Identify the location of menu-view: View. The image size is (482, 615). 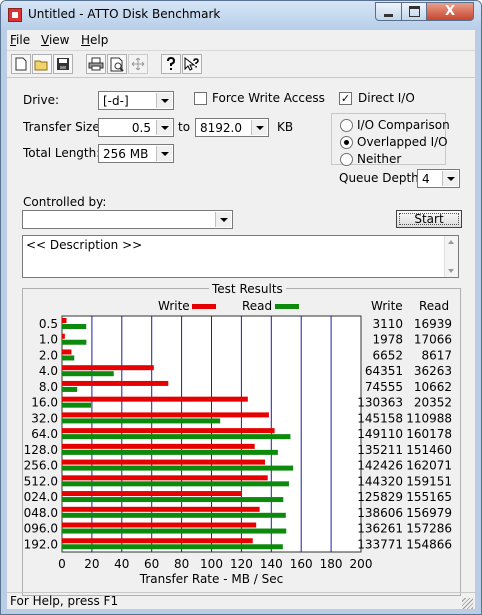
(55, 40).